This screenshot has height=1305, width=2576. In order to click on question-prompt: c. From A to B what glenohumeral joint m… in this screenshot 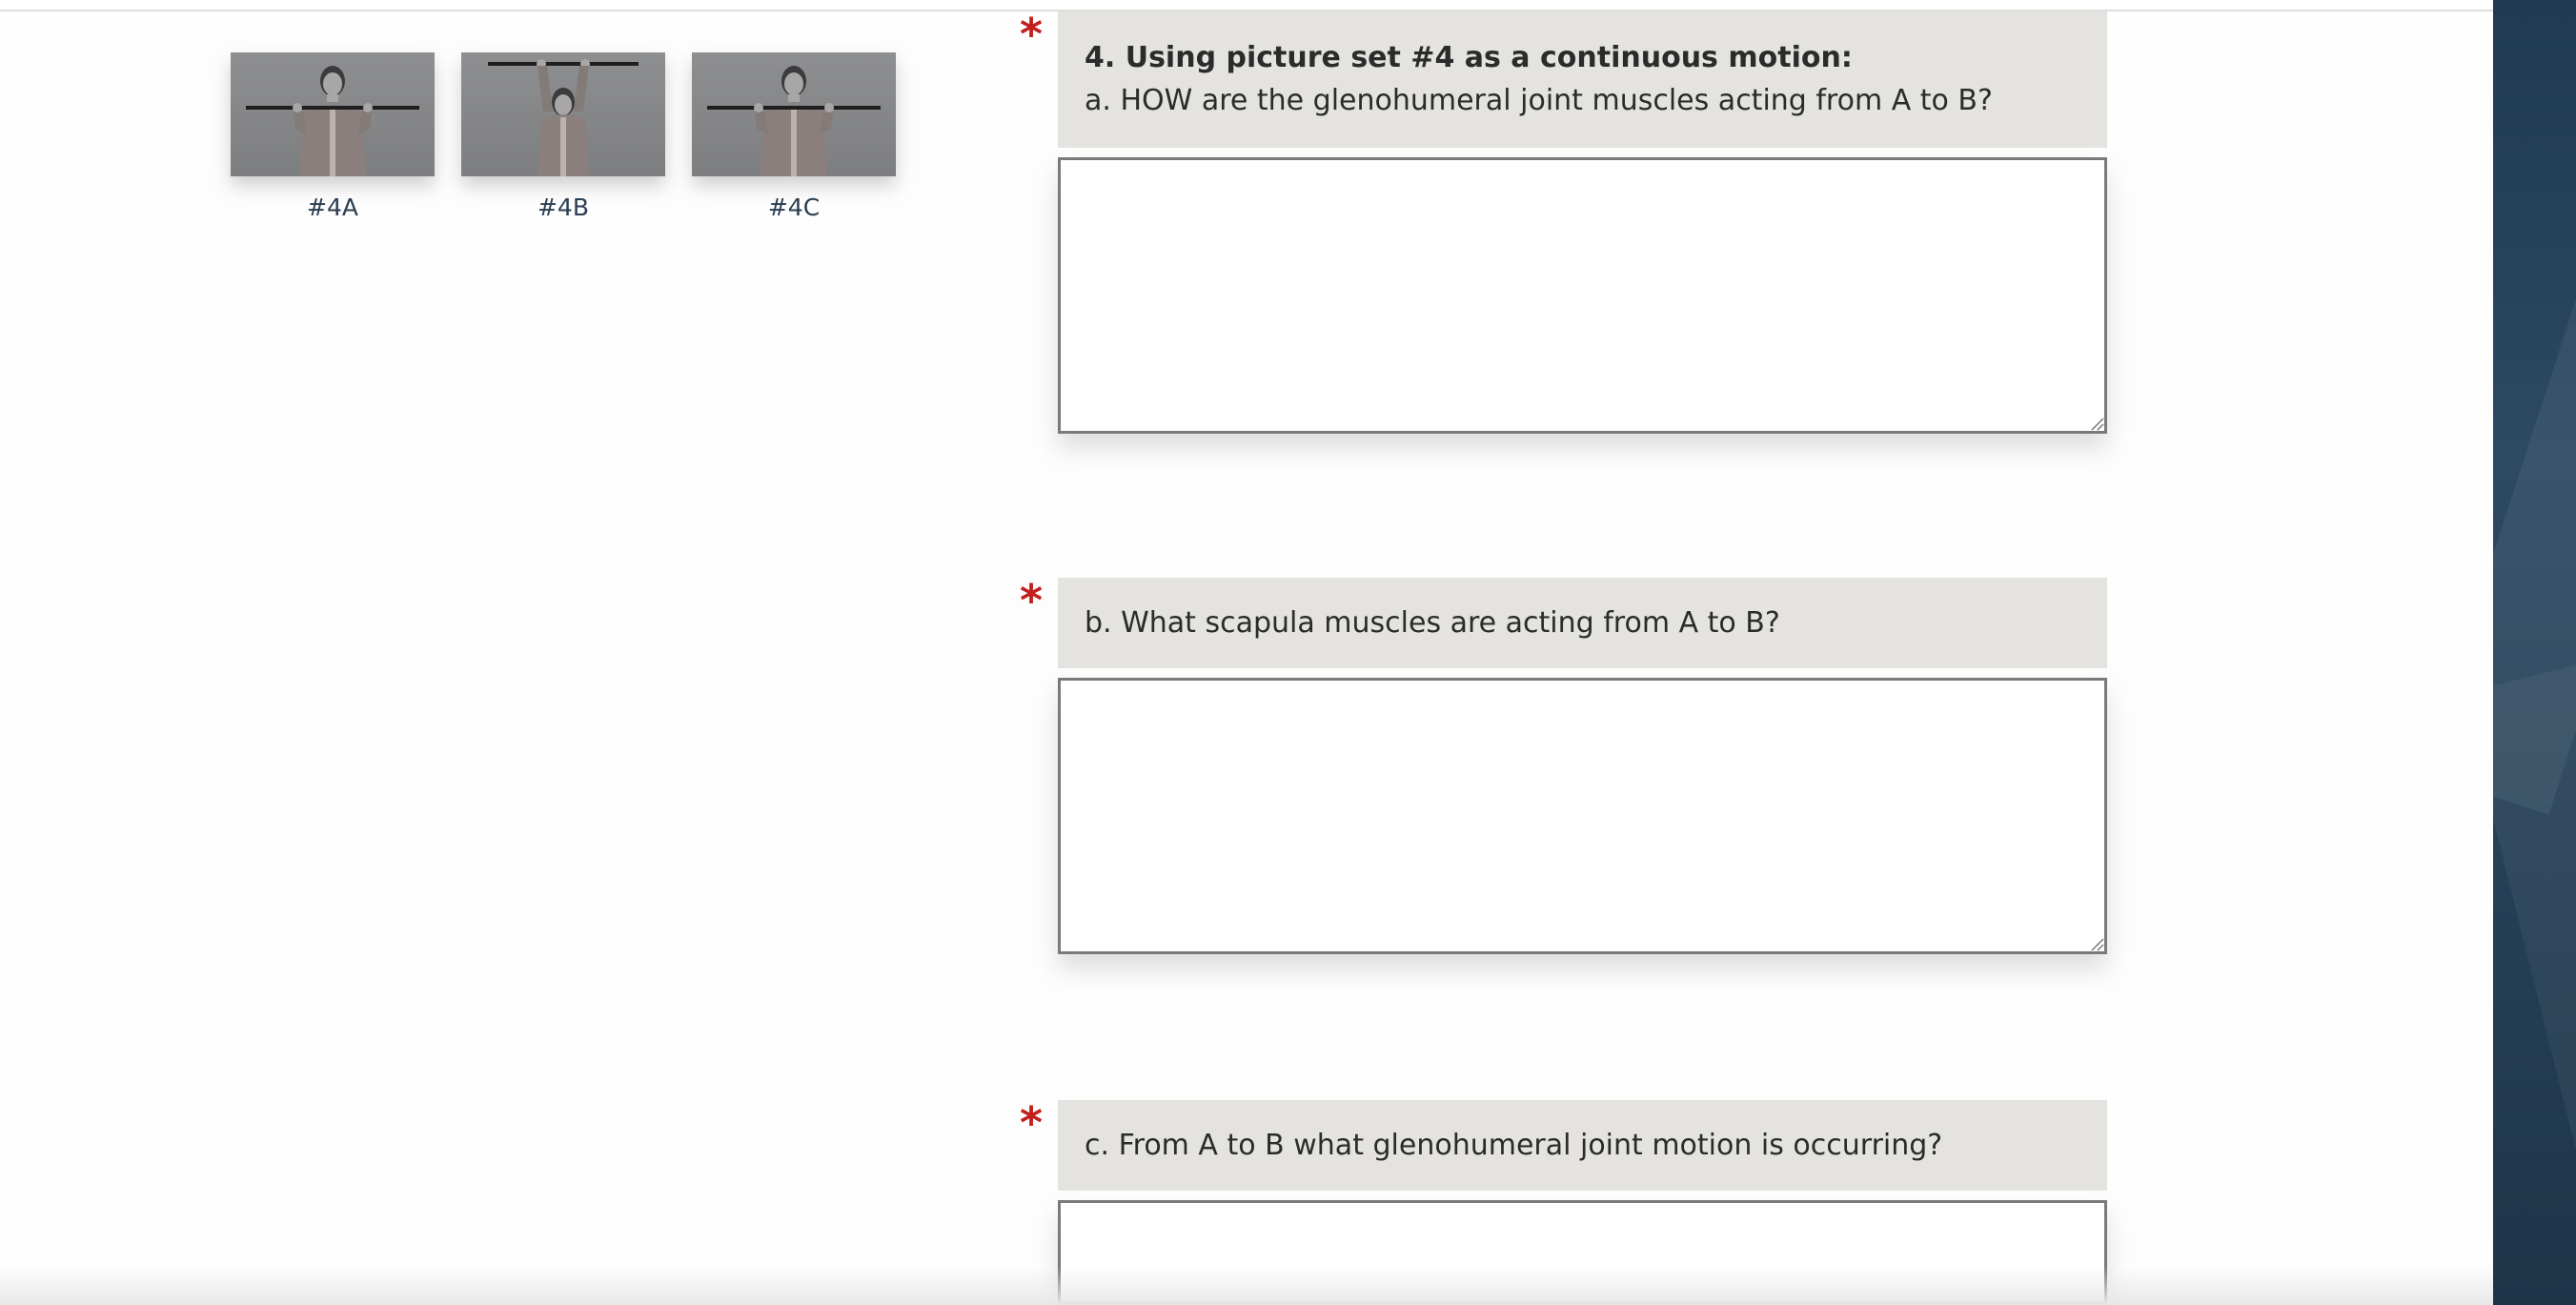, I will do `click(1583, 1145)`.